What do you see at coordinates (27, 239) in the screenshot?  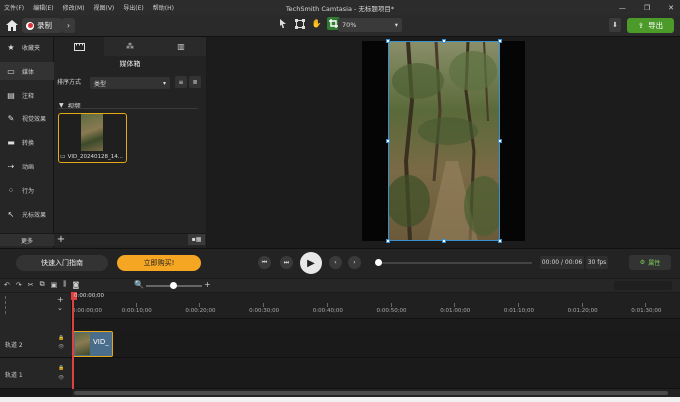 I see `more-button: 更多` at bounding box center [27, 239].